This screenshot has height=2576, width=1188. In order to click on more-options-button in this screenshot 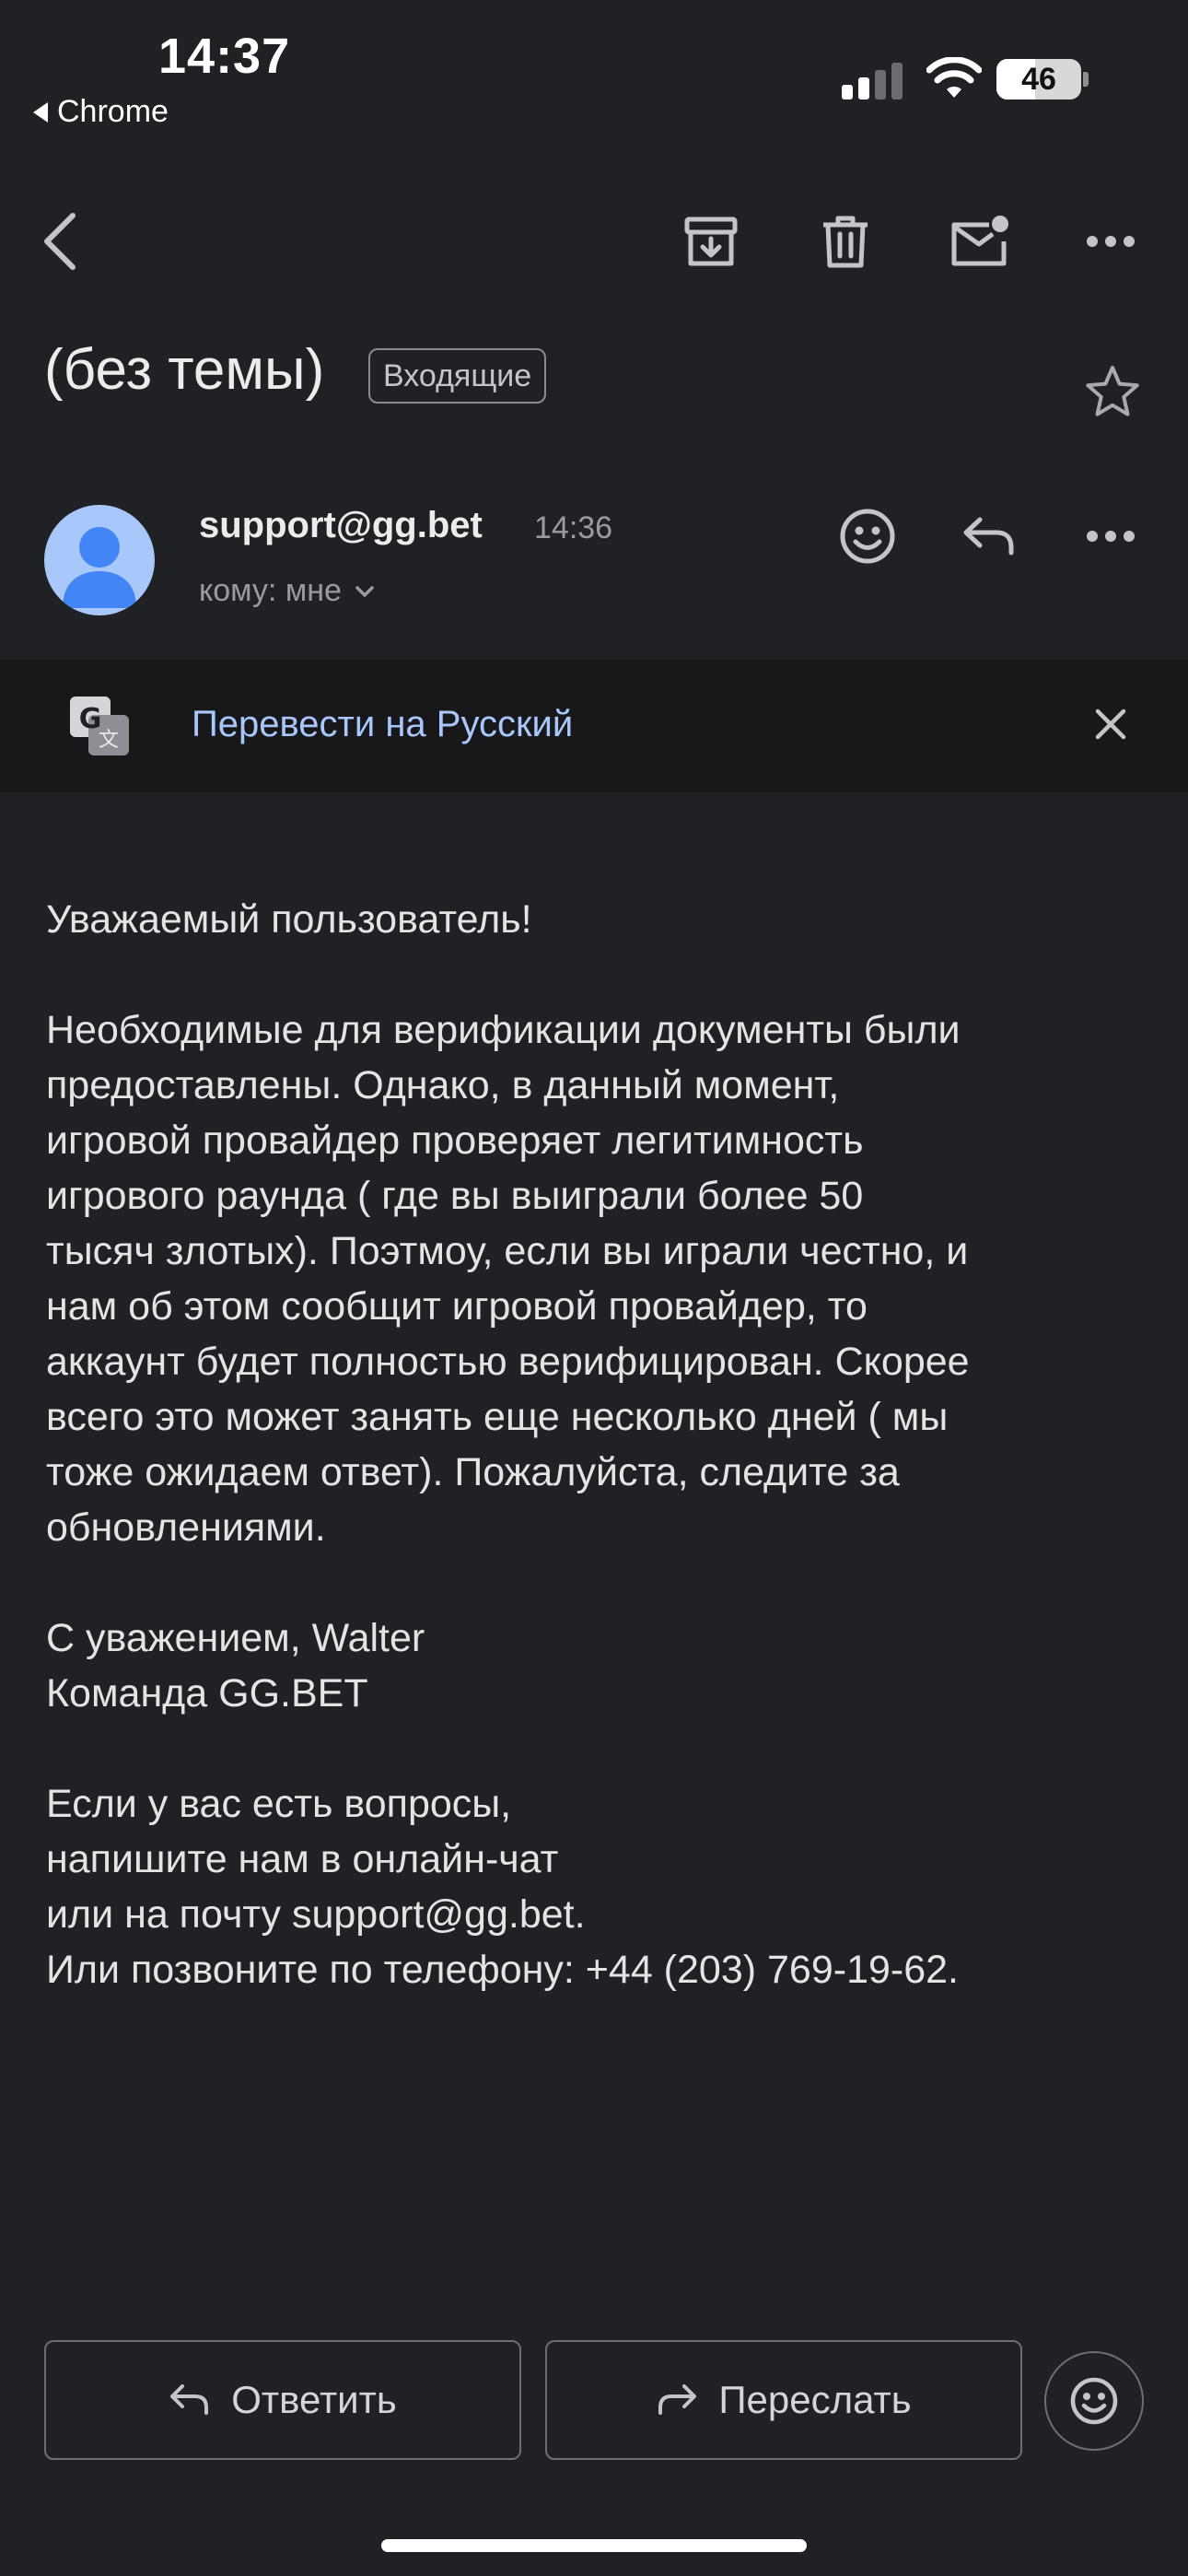, I will do `click(1110, 241)`.